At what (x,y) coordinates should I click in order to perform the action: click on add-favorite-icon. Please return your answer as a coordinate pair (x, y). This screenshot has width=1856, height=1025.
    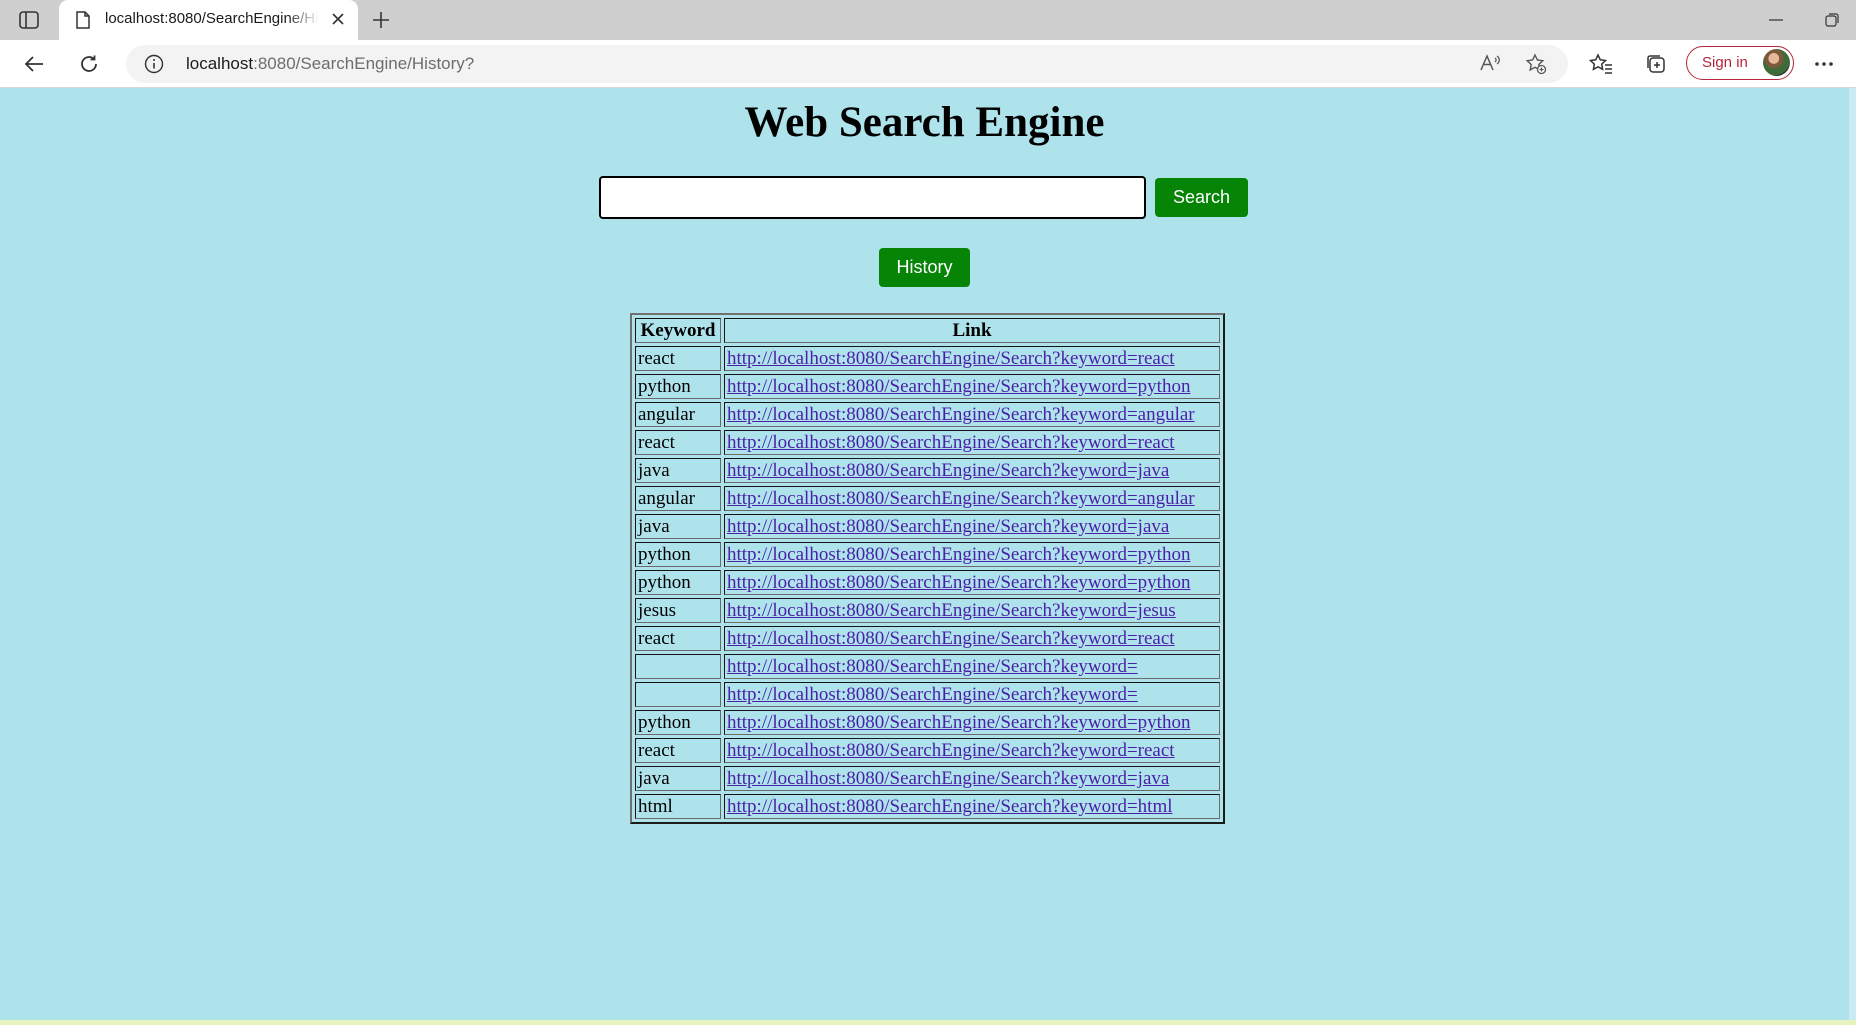
    Looking at the image, I should click on (1536, 66).